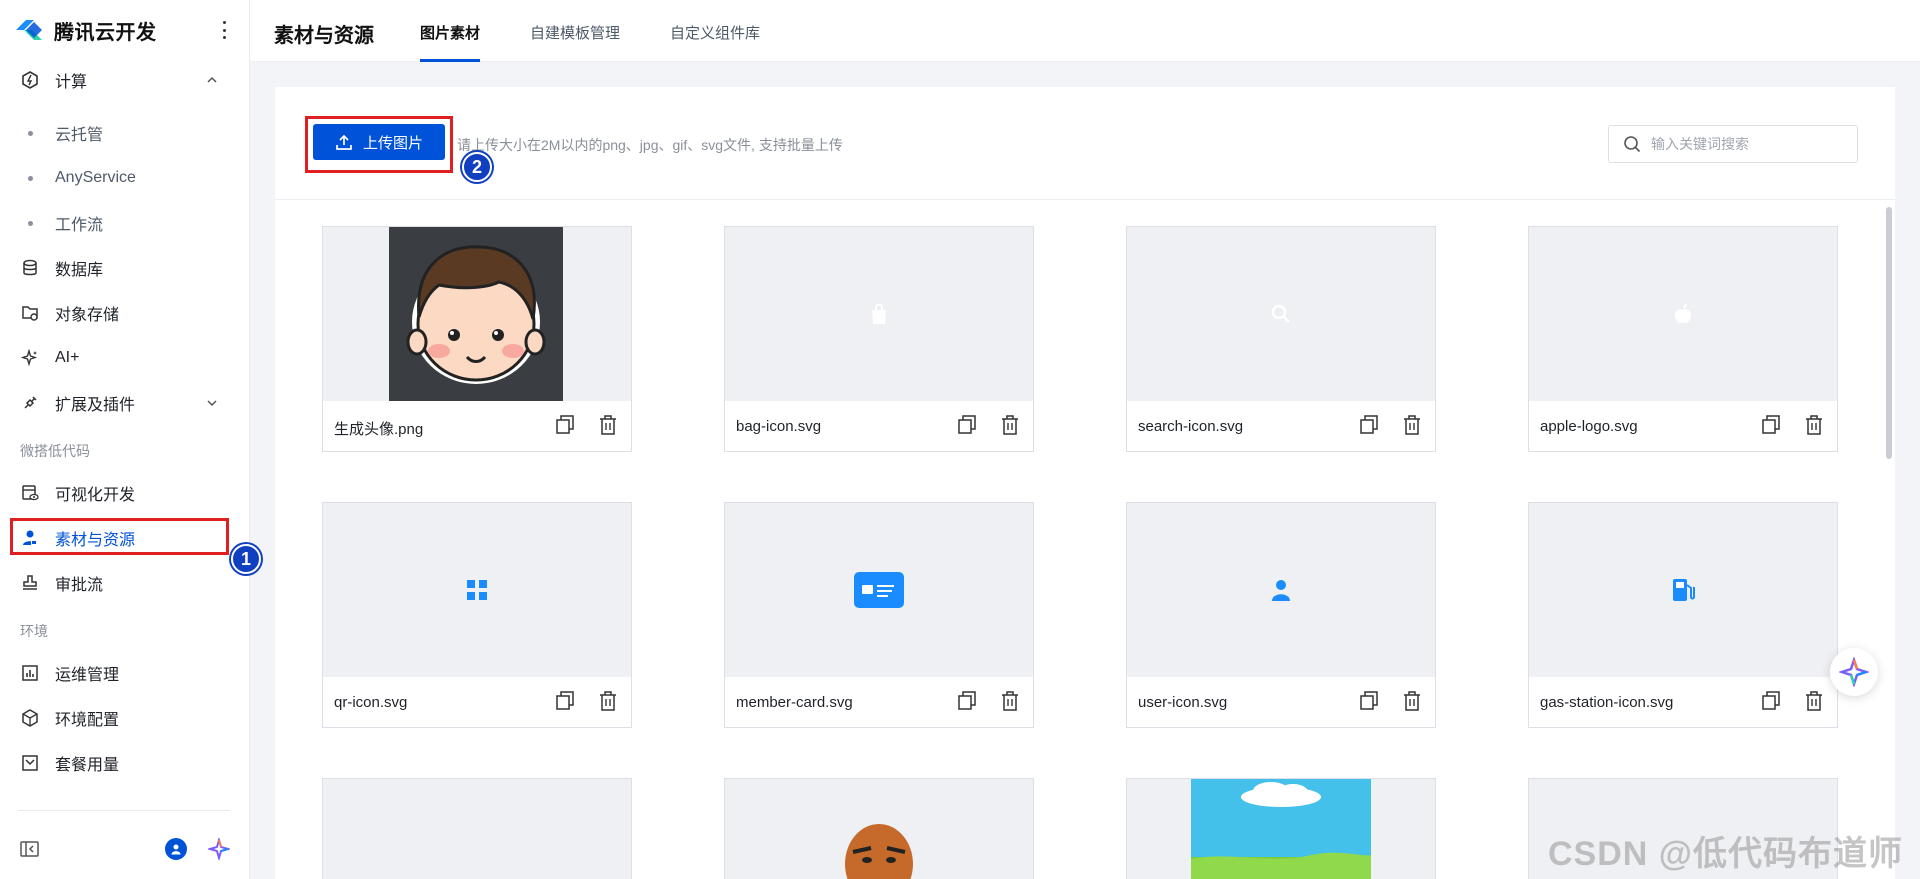  Describe the element at coordinates (1725, 854) in the screenshot. I see `watermark: CSDN @低代码布道师` at that location.